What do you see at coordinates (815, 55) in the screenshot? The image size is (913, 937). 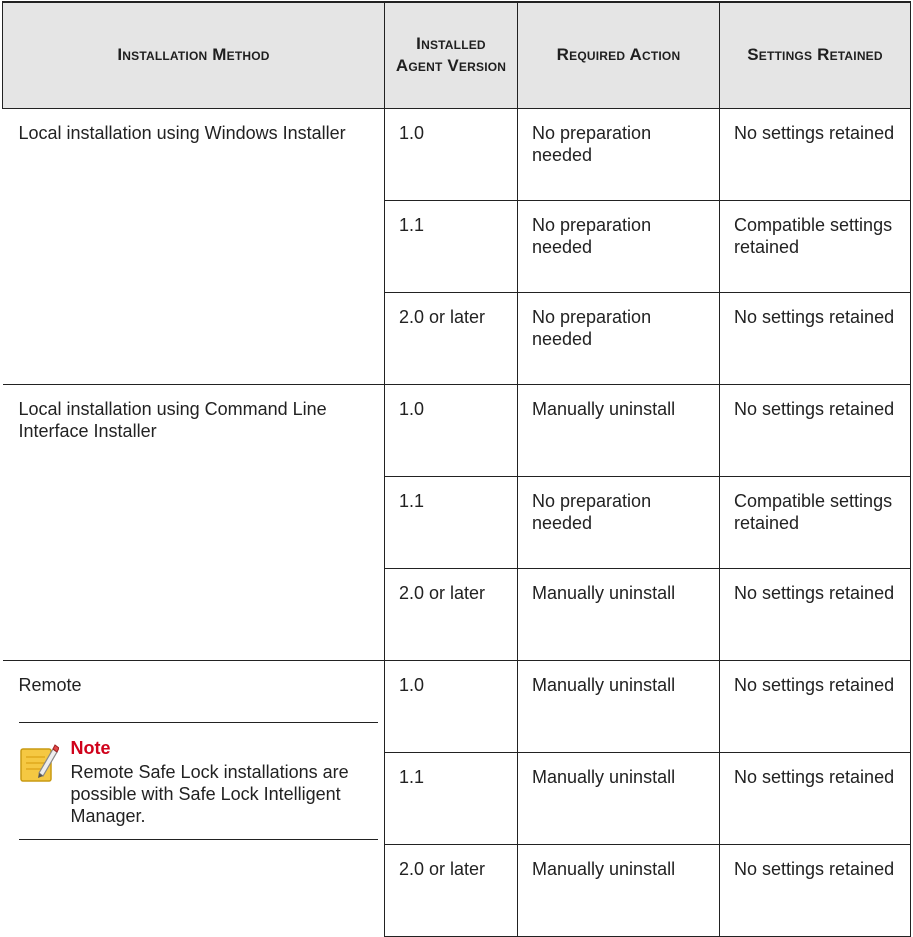 I see `header-settings-retained: Settings Retained` at bounding box center [815, 55].